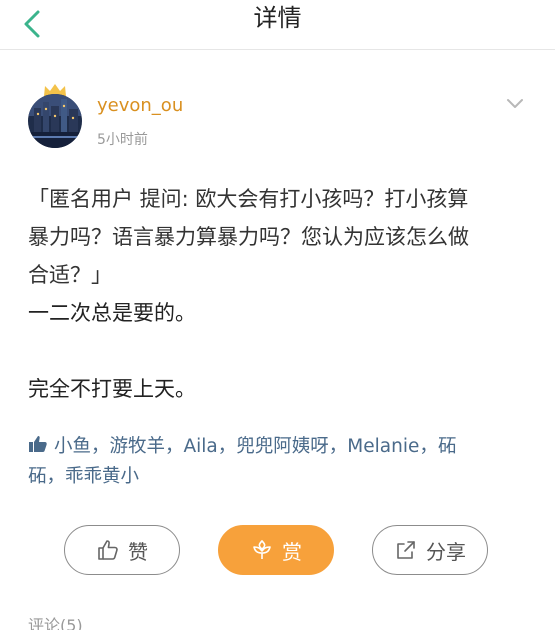  What do you see at coordinates (108, 550) in the screenshot?
I see `thumbs-up-outline-icon` at bounding box center [108, 550].